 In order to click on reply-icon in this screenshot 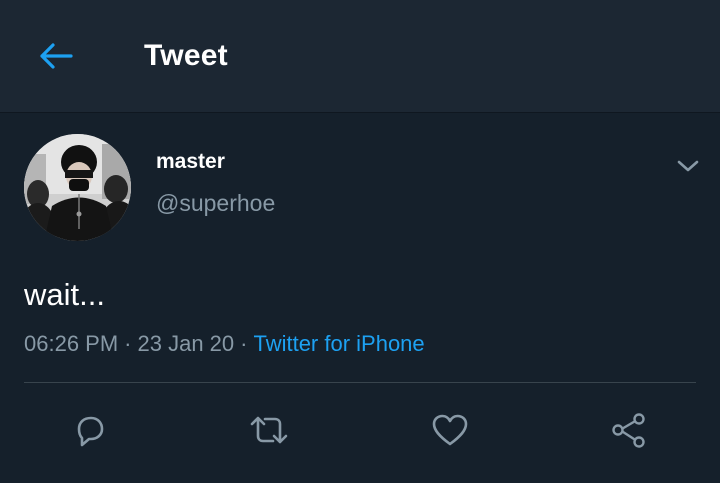, I will do `click(90, 431)`.